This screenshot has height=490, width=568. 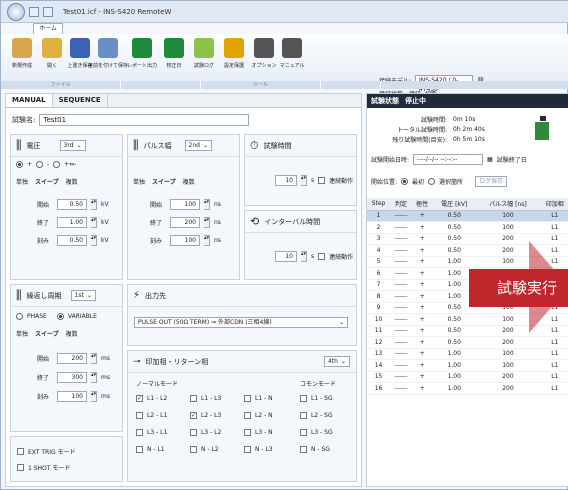 I want to click on column-header: パルス幅 [ns], so click(x=508, y=204).